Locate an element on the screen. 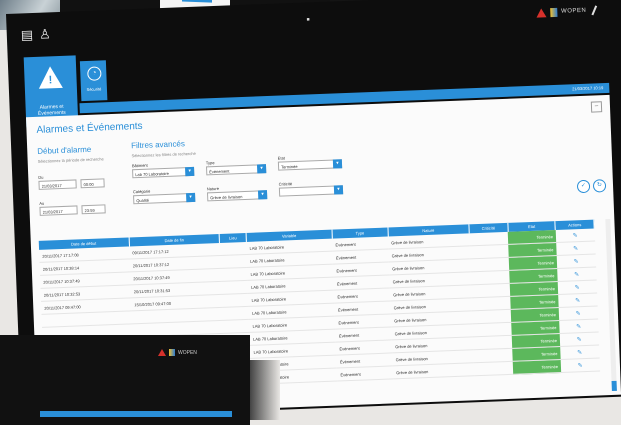 The image size is (621, 425). table-cell-state: Terminée is located at coordinates (537, 367).